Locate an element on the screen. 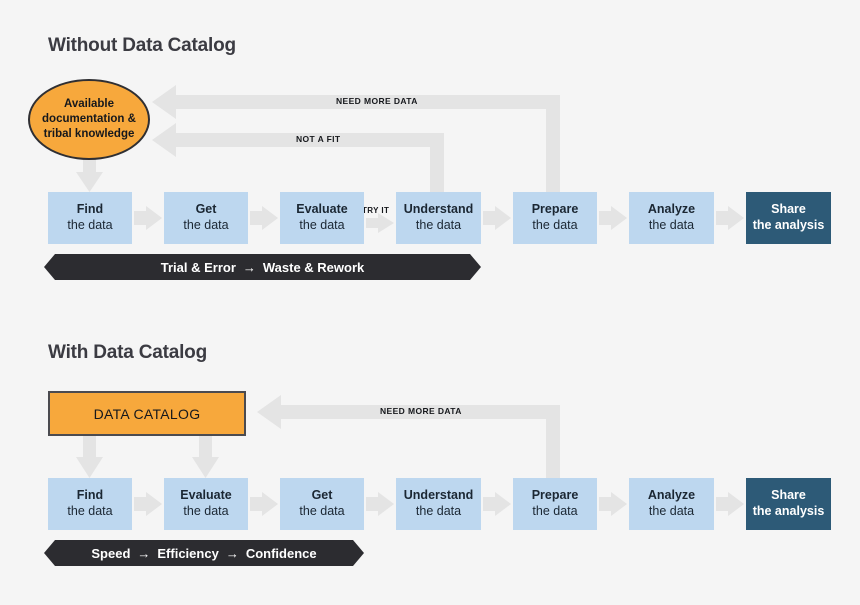  step-prepare-2: Prepare the data is located at coordinates (555, 504).